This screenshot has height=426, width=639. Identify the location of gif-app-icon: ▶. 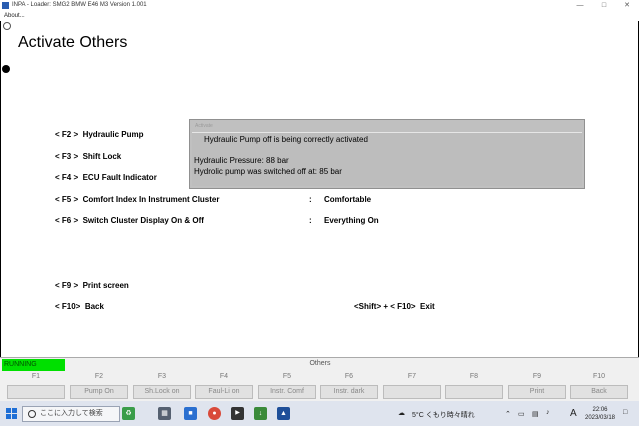
(237, 413).